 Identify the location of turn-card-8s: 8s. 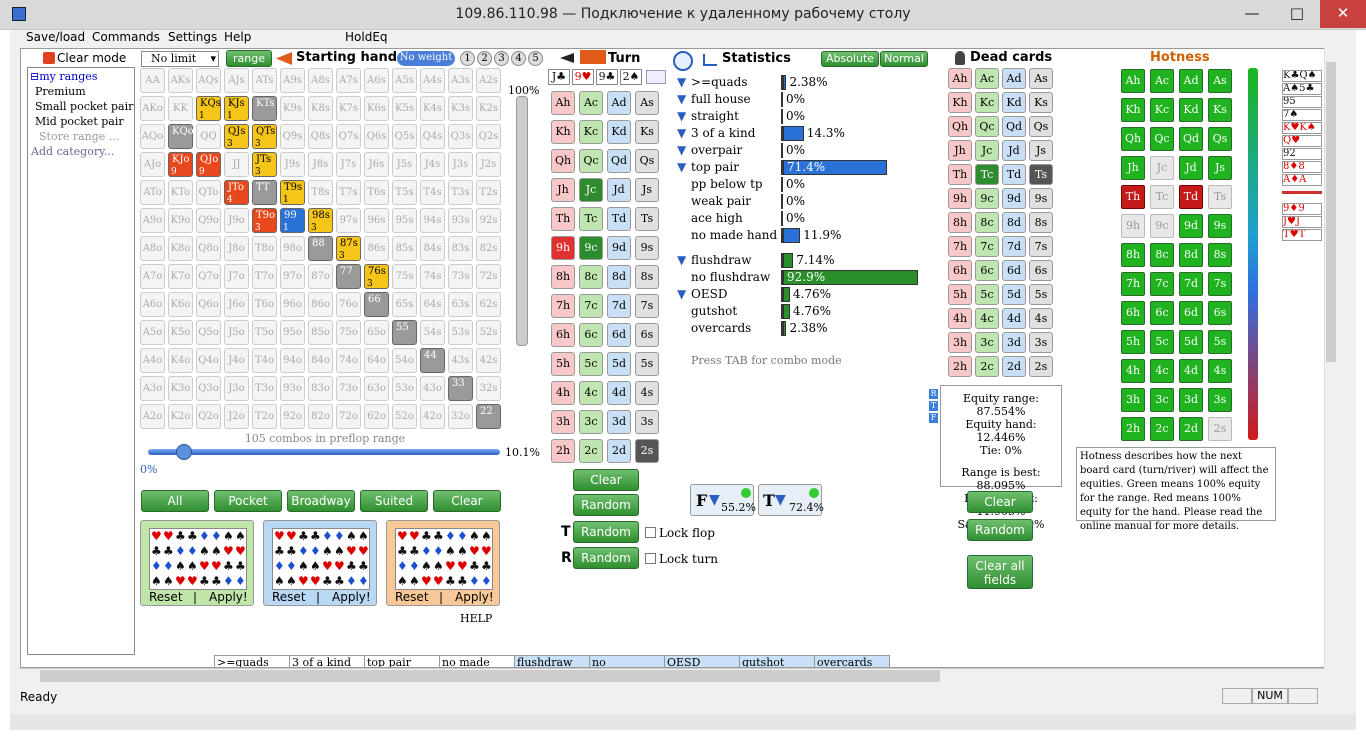
(647, 277).